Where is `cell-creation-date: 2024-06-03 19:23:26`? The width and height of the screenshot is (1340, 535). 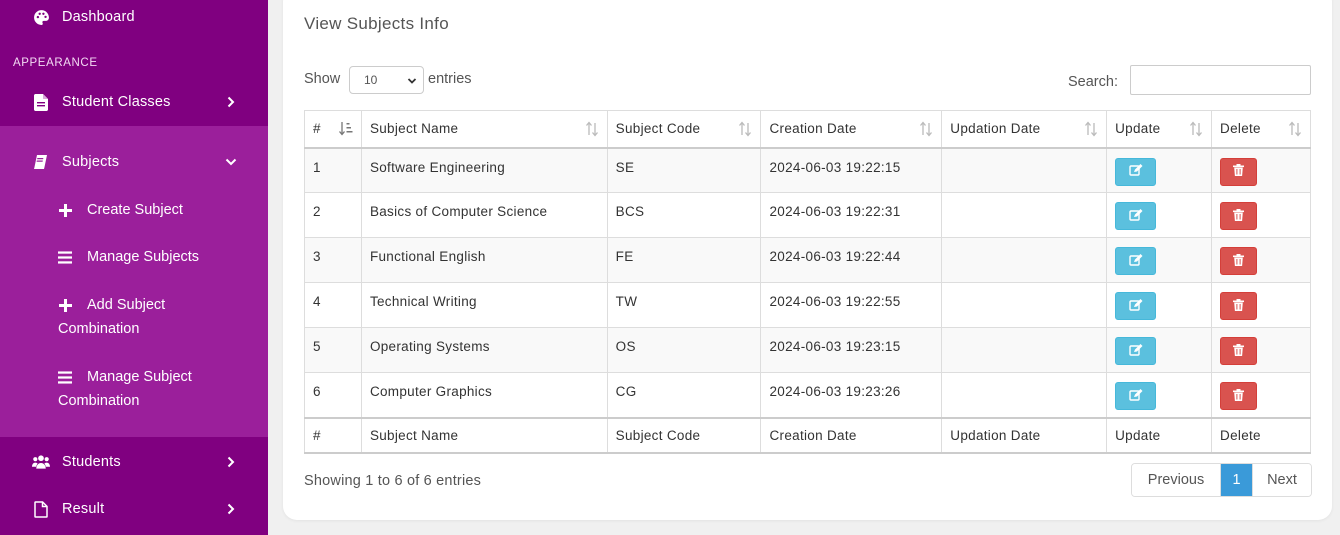
cell-creation-date: 2024-06-03 19:23:26 is located at coordinates (851, 395).